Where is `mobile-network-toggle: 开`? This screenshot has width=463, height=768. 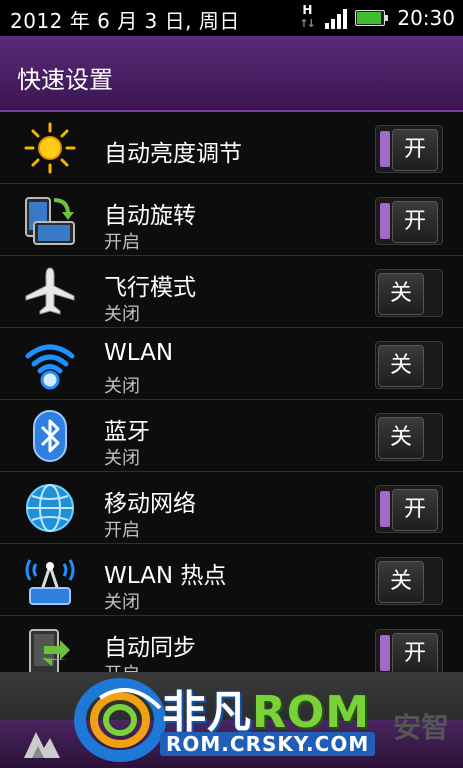 mobile-network-toggle: 开 is located at coordinates (409, 509).